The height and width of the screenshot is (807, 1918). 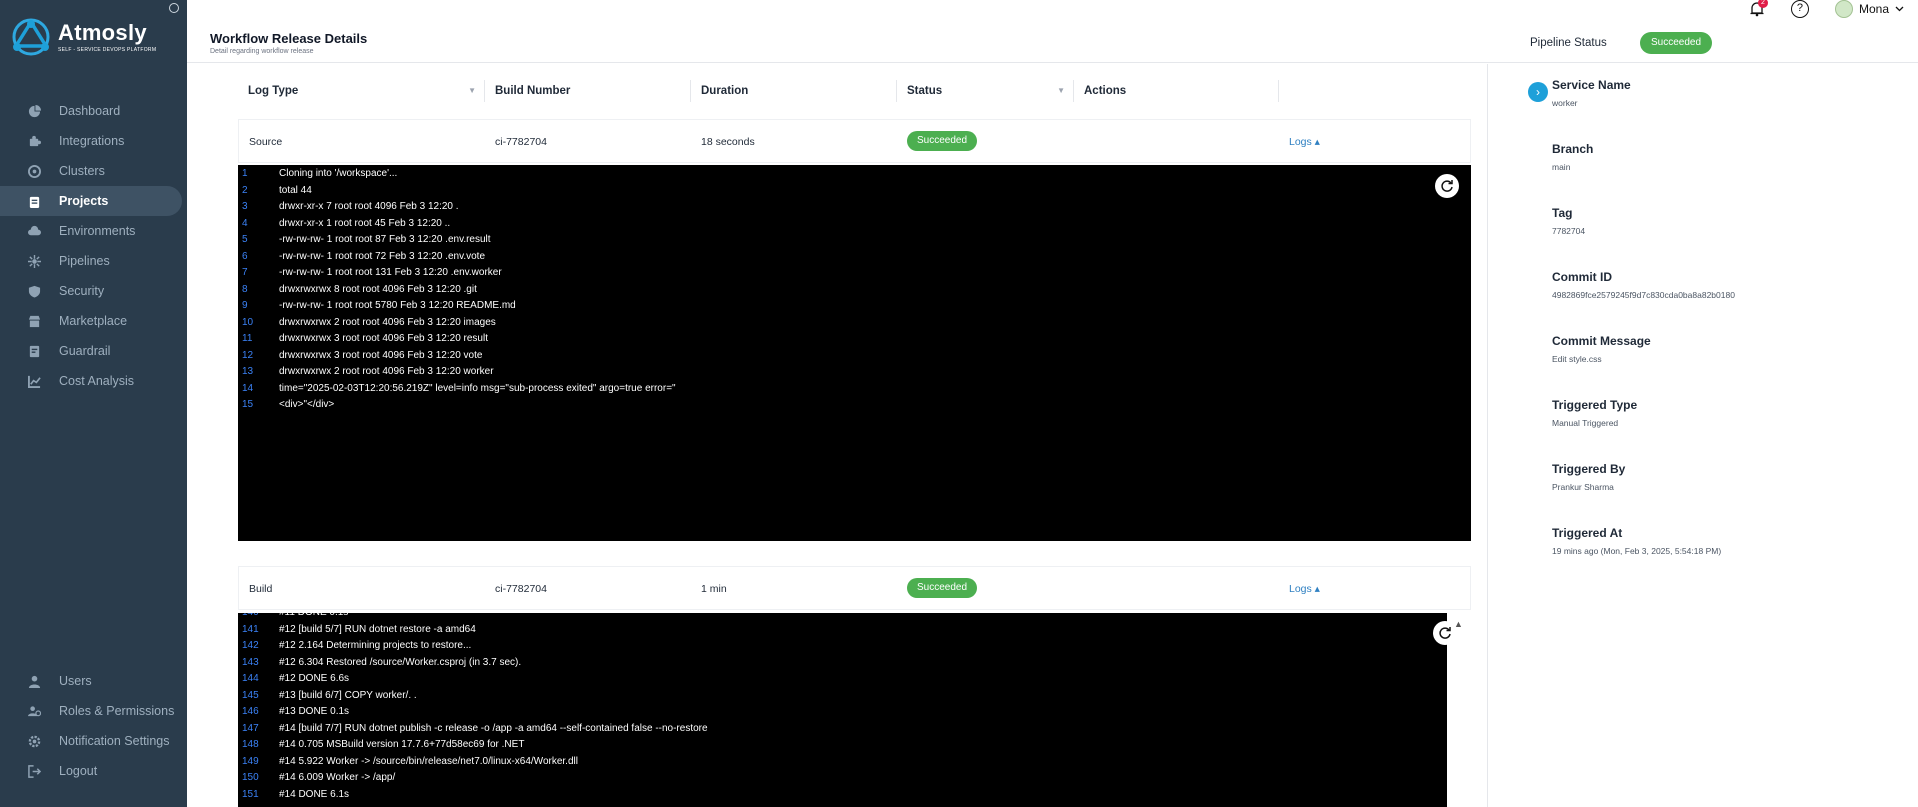 What do you see at coordinates (34, 321) in the screenshot?
I see `store-icon` at bounding box center [34, 321].